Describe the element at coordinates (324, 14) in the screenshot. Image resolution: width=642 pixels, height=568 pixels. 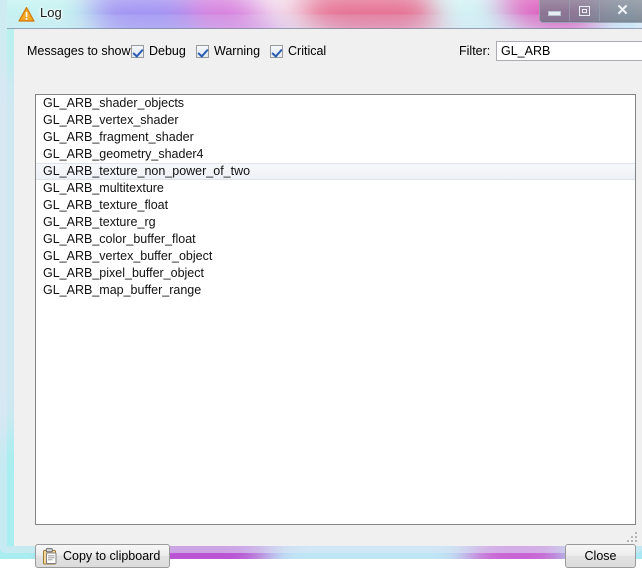
I see `window-titlebar: Log ✕` at that location.